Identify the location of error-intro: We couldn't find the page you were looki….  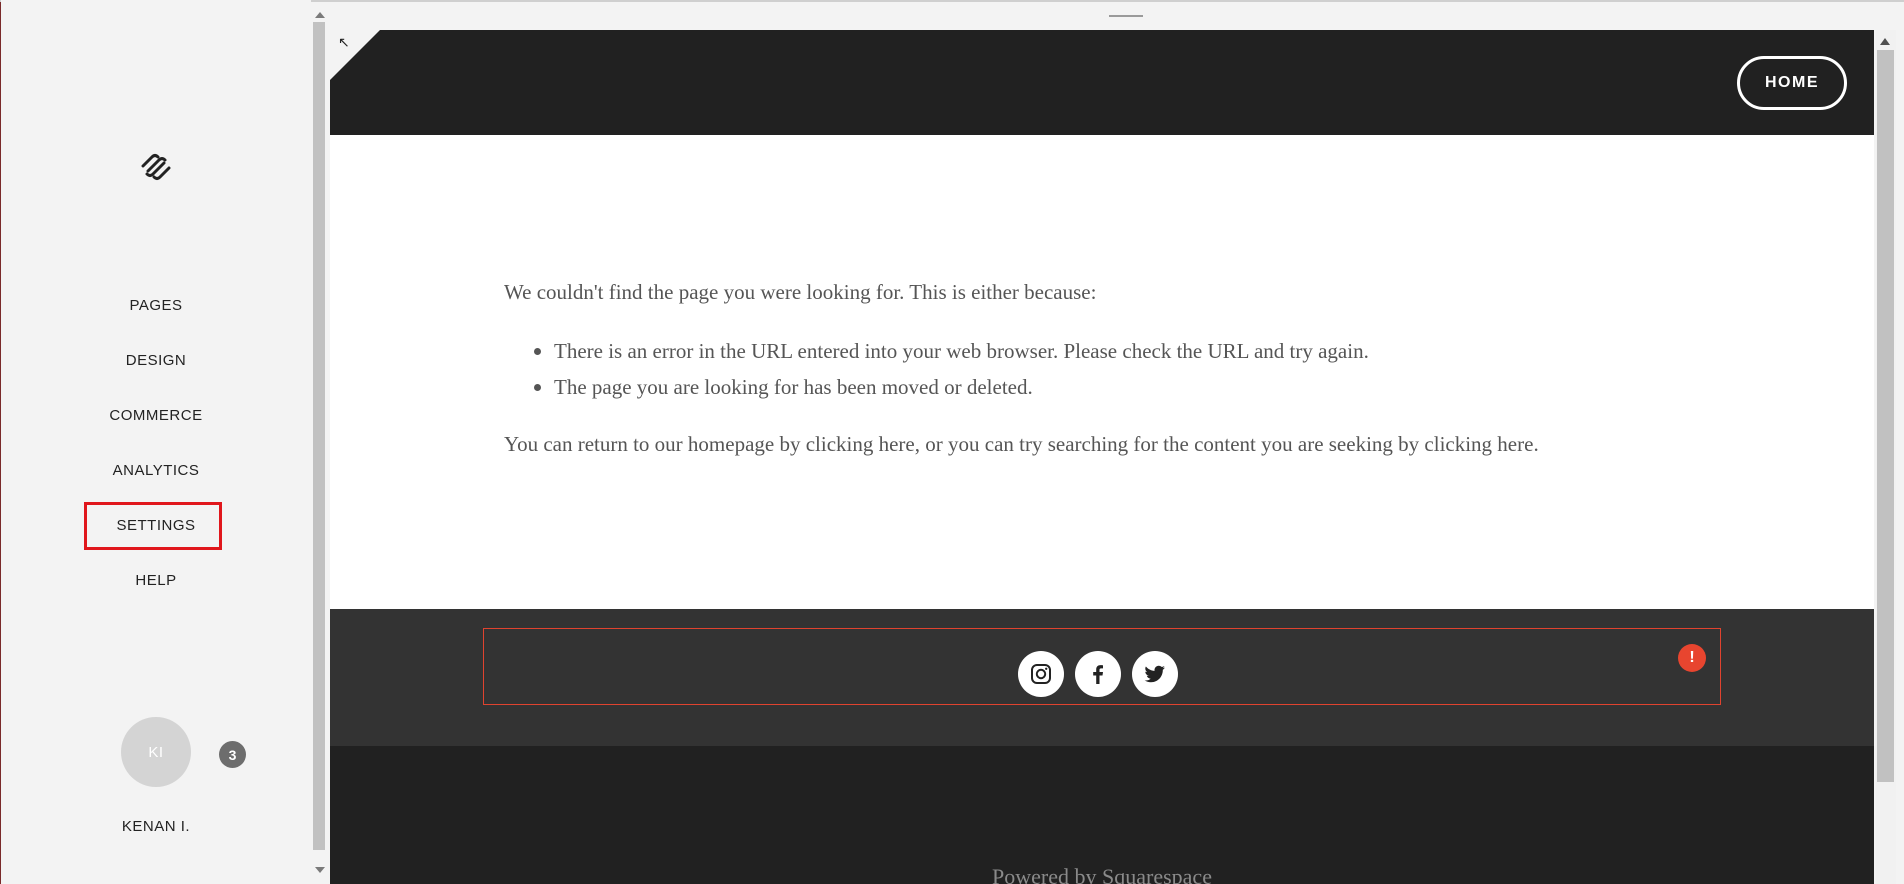
(800, 292).